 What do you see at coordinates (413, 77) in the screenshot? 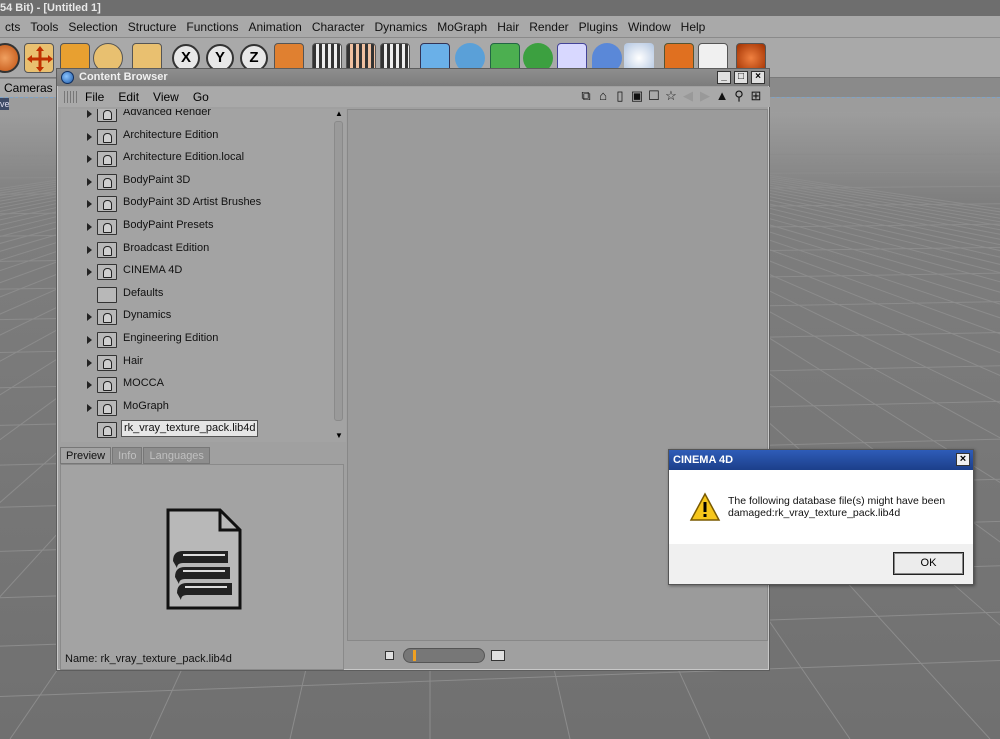
I see `content-browser-title-bar: Content Browser _ □ ×` at bounding box center [413, 77].